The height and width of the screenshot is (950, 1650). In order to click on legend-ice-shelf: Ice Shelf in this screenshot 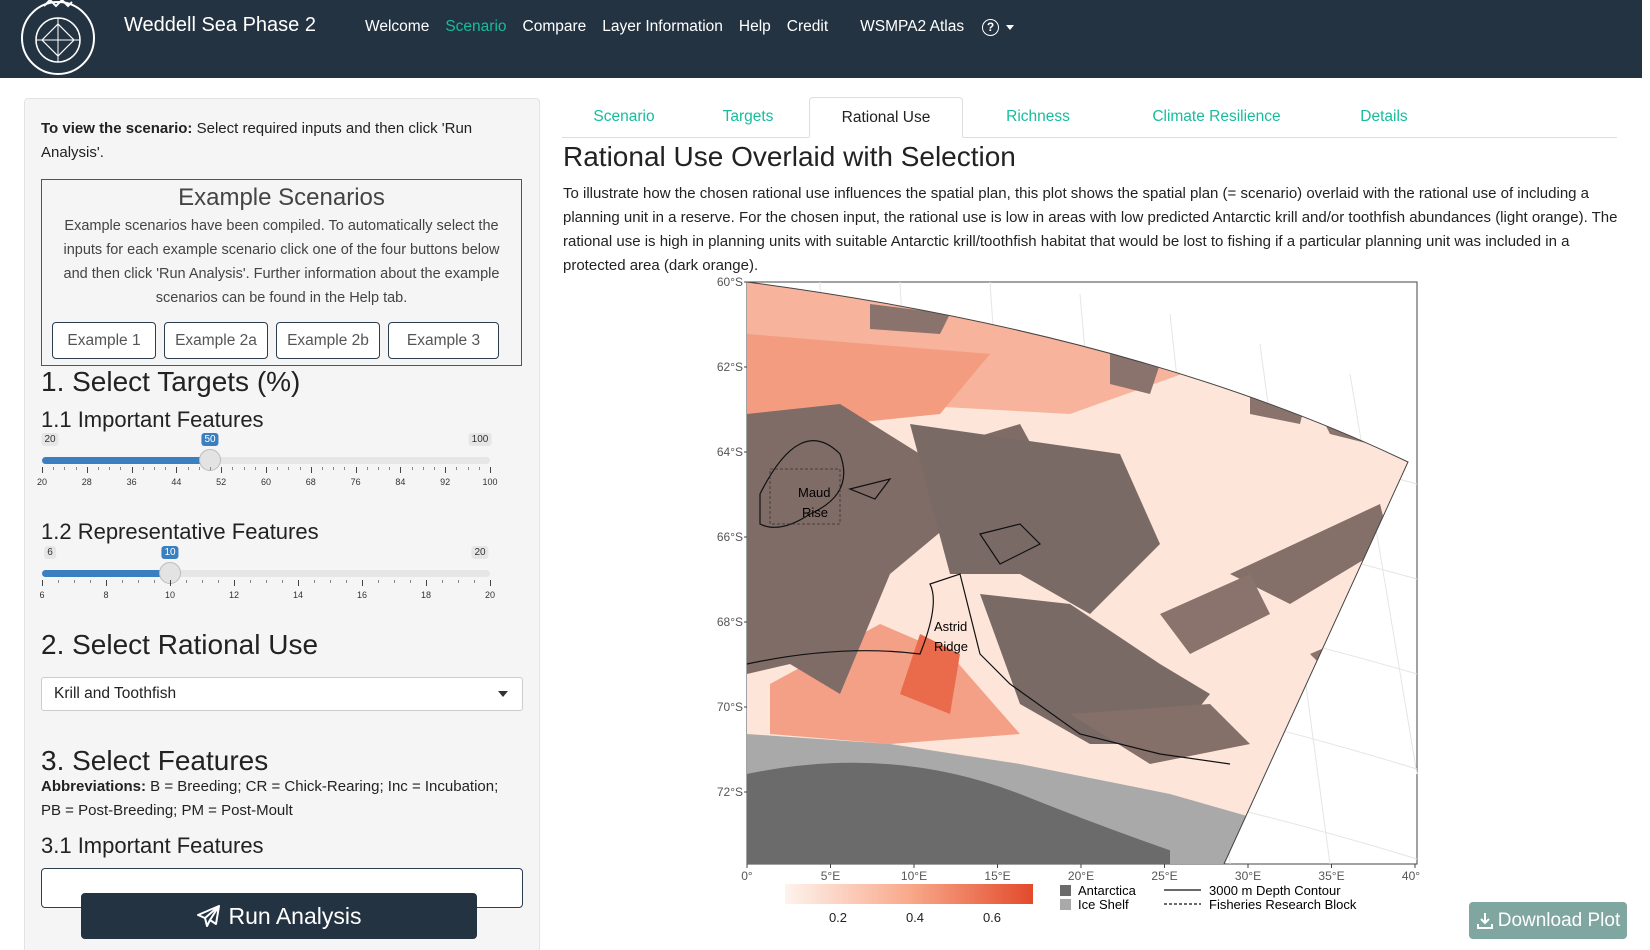, I will do `click(1103, 904)`.